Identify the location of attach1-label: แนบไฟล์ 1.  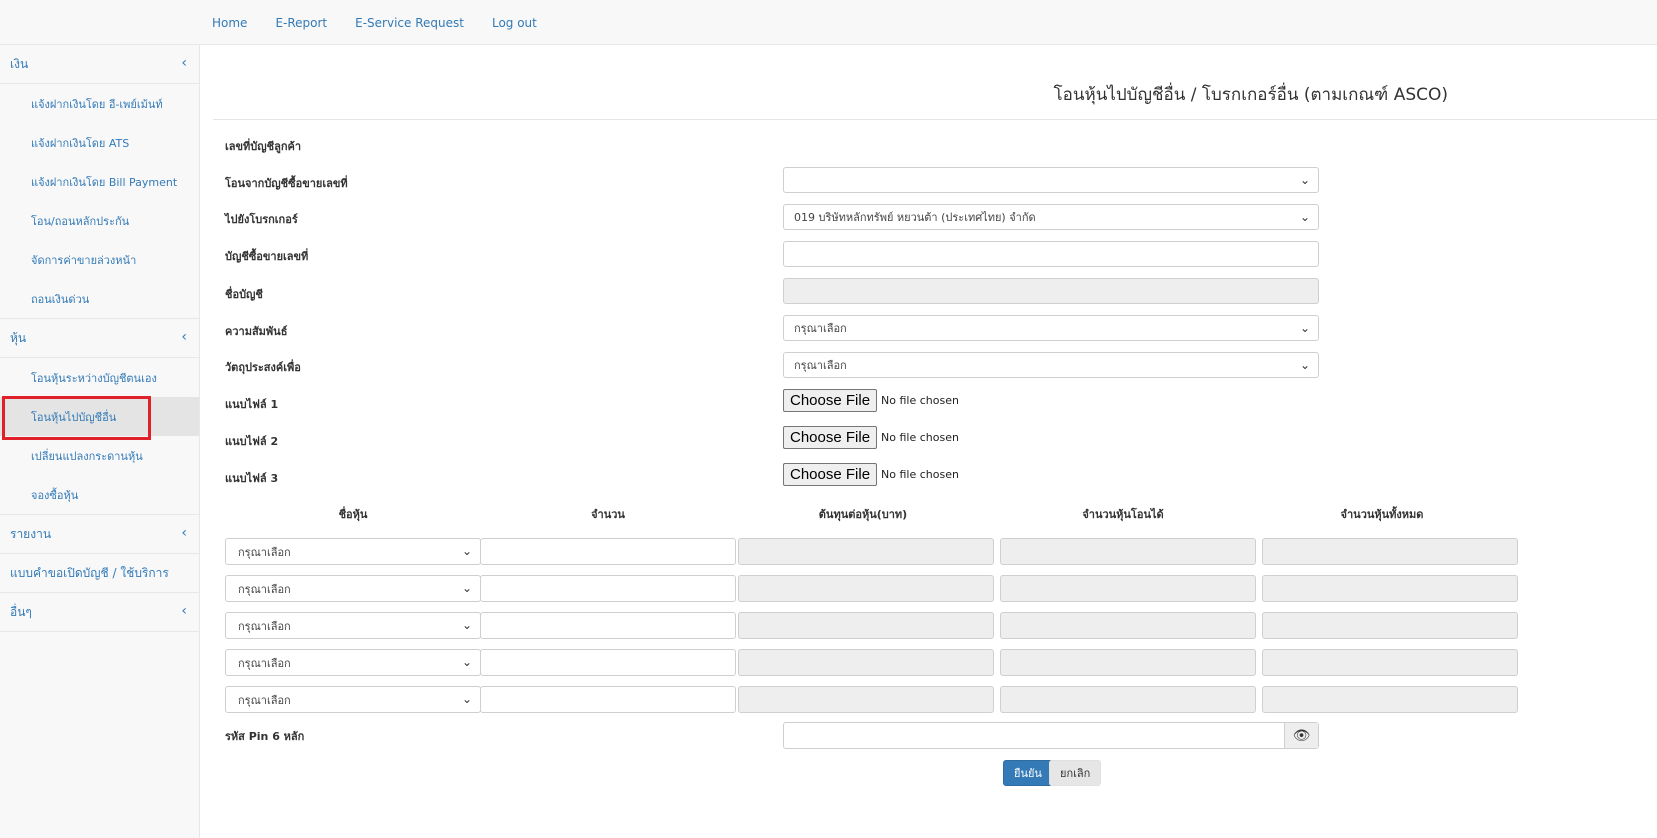
(252, 404).